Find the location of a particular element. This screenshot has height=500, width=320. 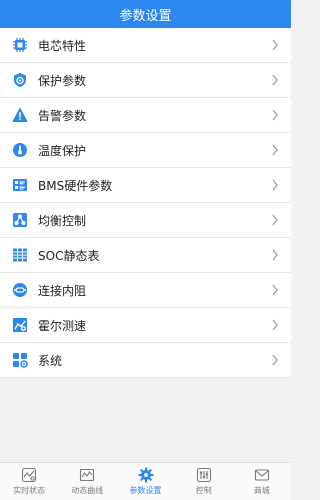

menu-item-label: BMS硬件参数 is located at coordinates (75, 185).